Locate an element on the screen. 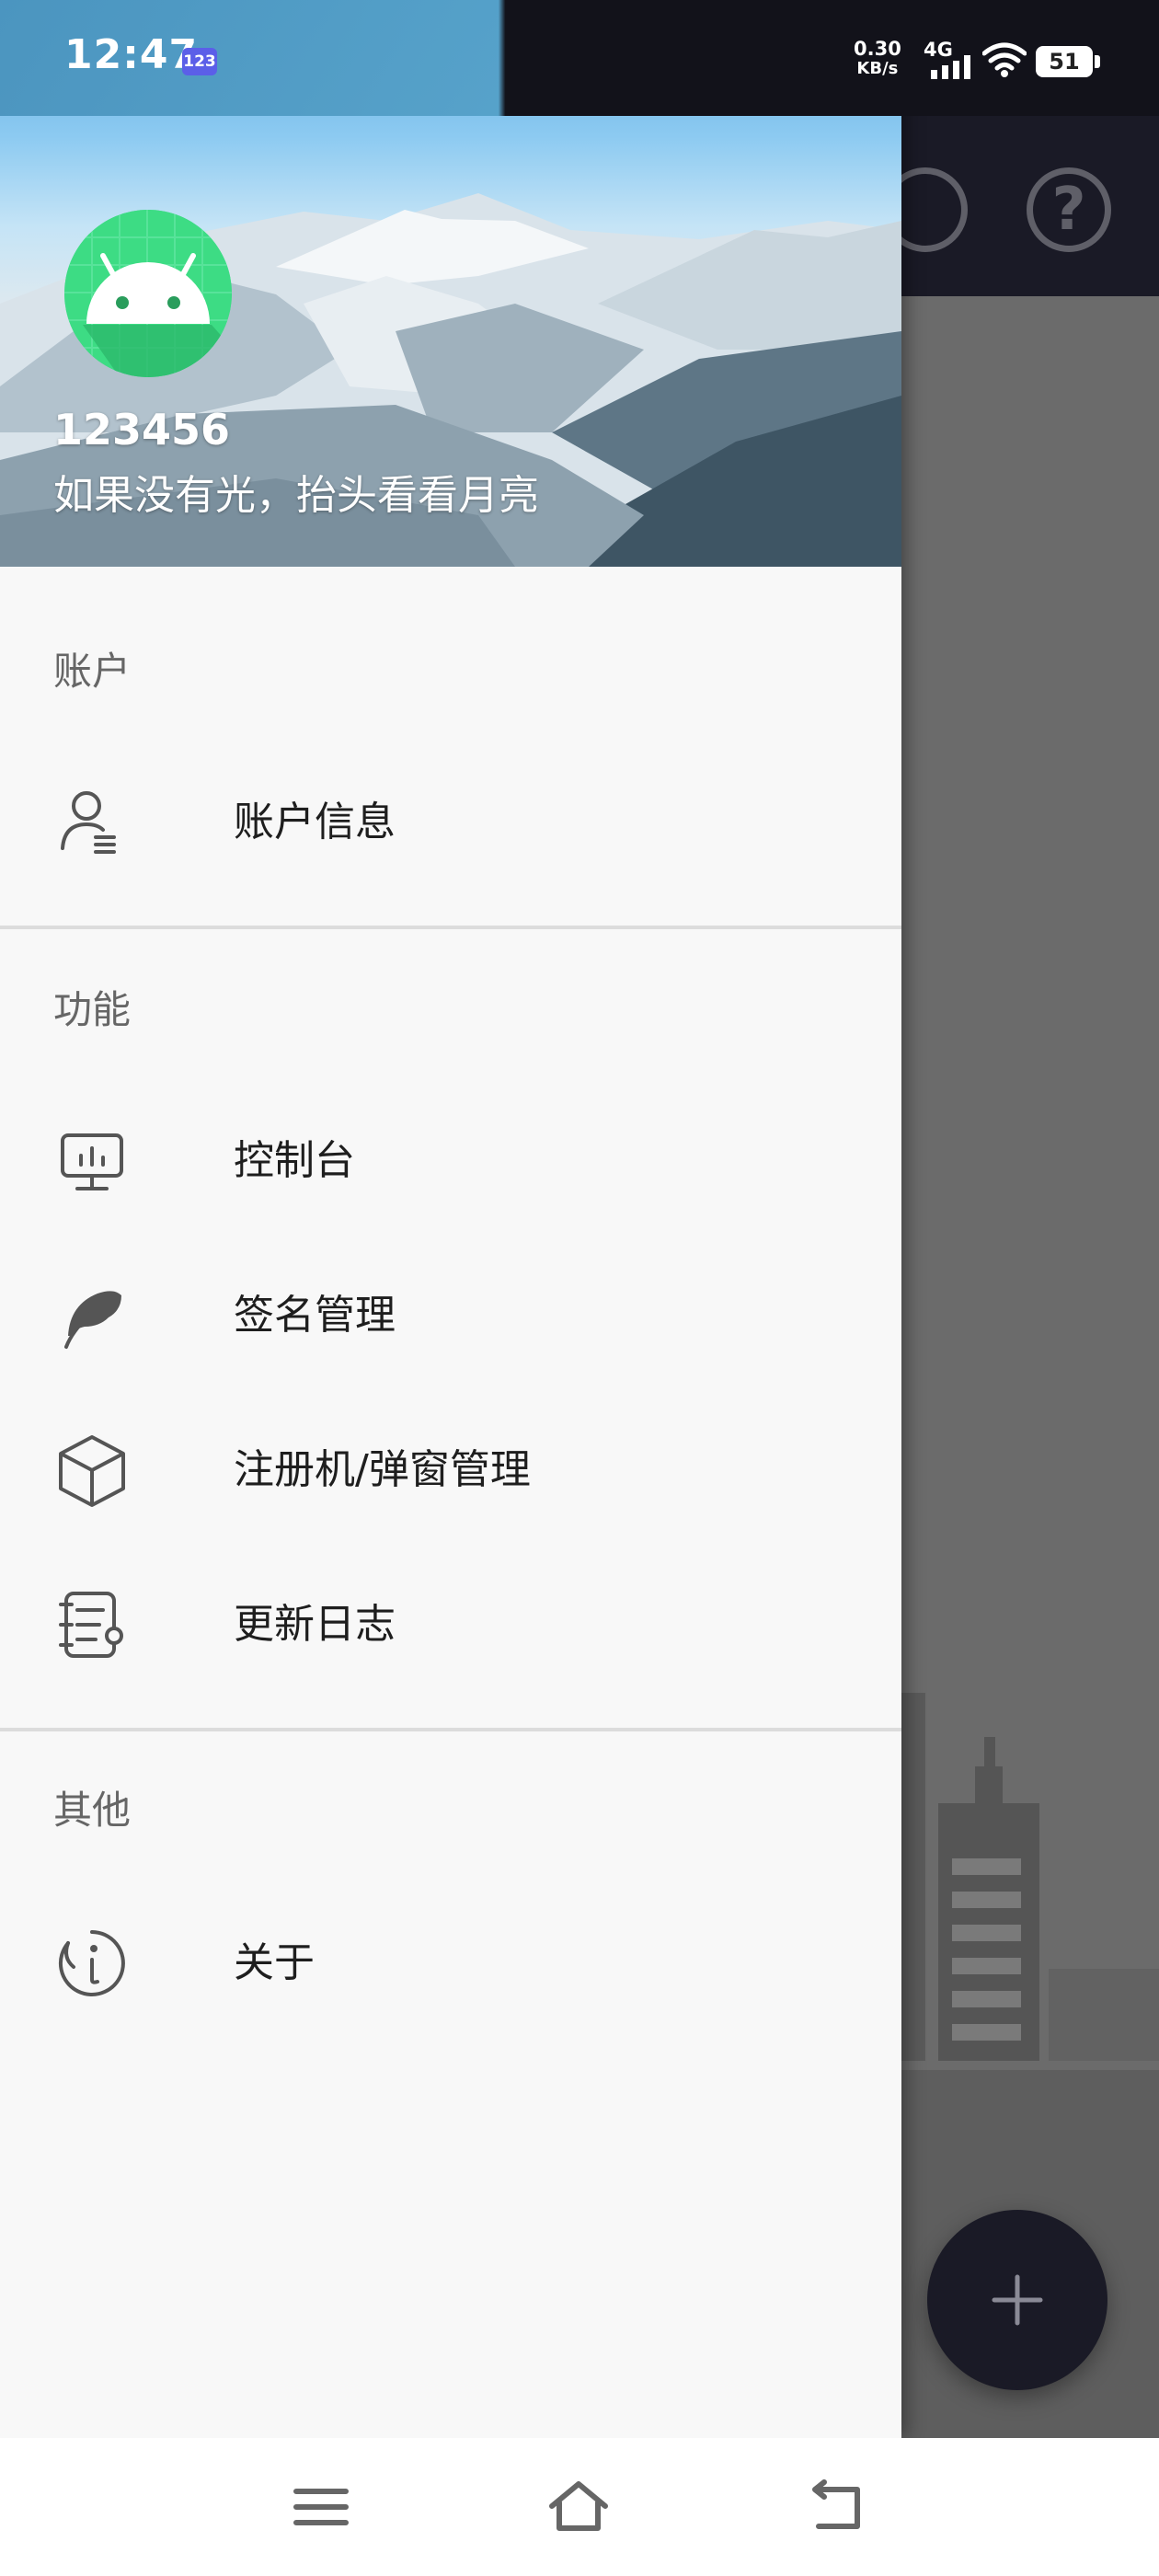 The image size is (1159, 2576). system-navigation-bar is located at coordinates (579, 2507).